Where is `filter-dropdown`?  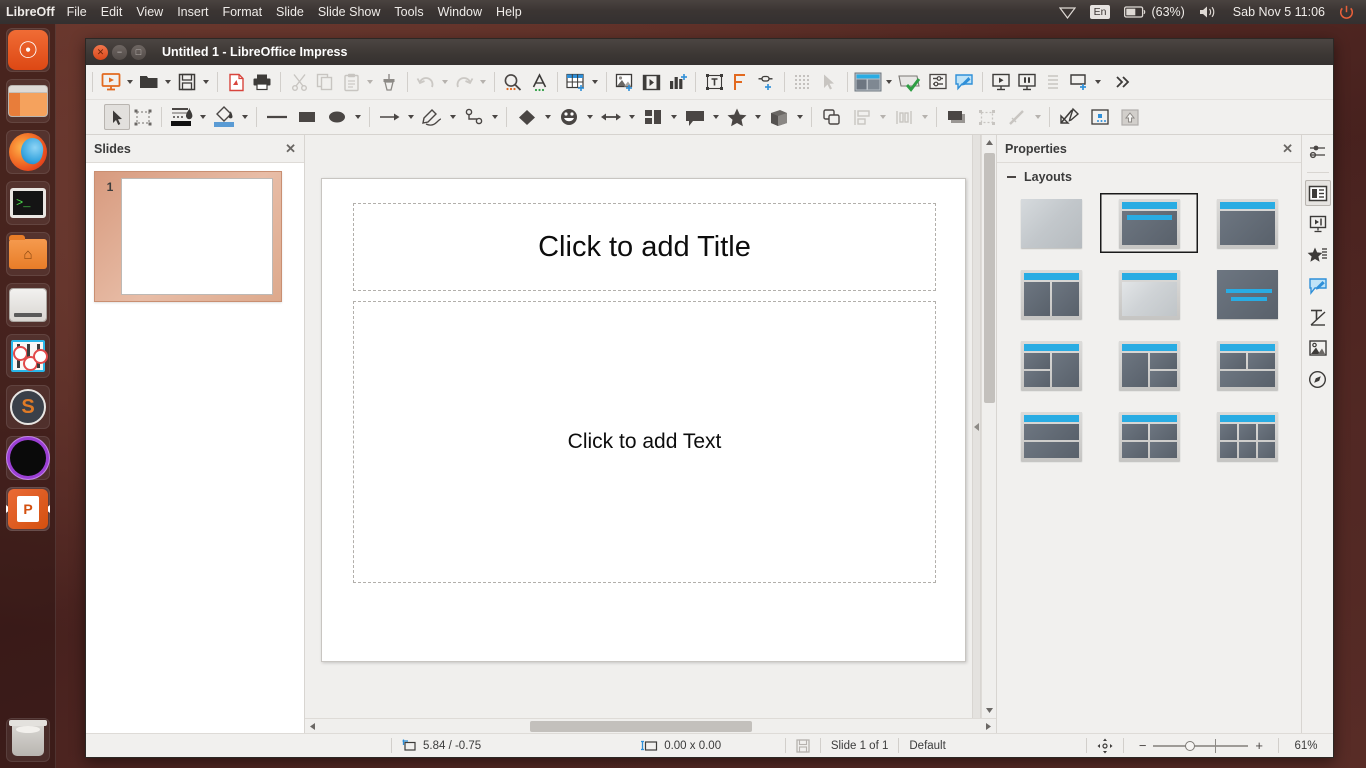
filter-dropdown is located at coordinates (1038, 117).